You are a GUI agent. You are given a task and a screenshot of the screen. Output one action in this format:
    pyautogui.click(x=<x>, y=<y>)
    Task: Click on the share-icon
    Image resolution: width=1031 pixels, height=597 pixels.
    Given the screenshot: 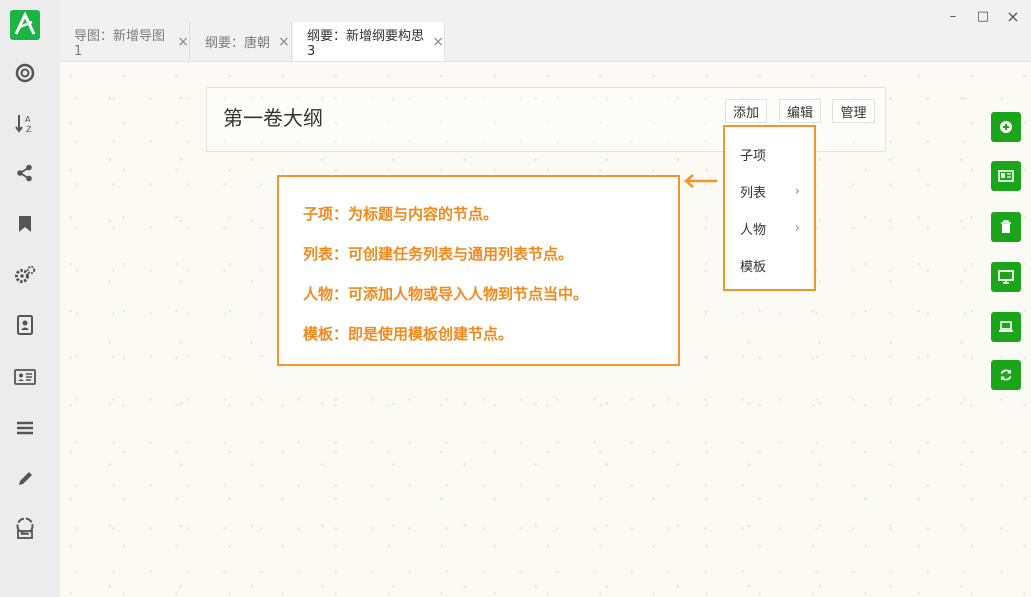 What is the action you would take?
    pyautogui.click(x=25, y=173)
    